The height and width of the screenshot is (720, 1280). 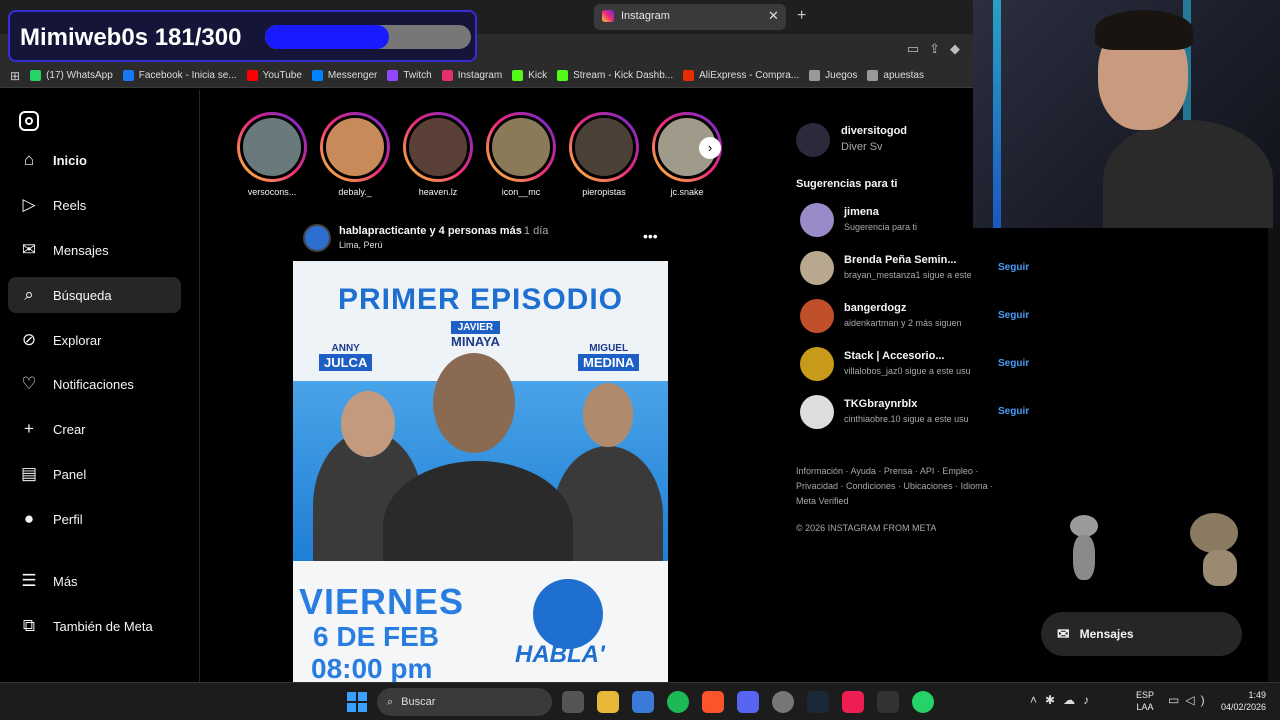 What do you see at coordinates (818, 702) in the screenshot?
I see `steam-icon` at bounding box center [818, 702].